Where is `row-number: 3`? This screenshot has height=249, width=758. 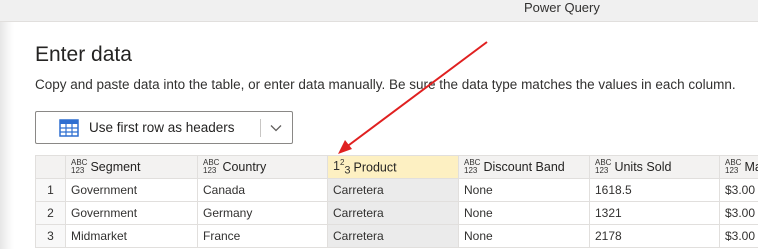
row-number: 3 is located at coordinates (50, 236).